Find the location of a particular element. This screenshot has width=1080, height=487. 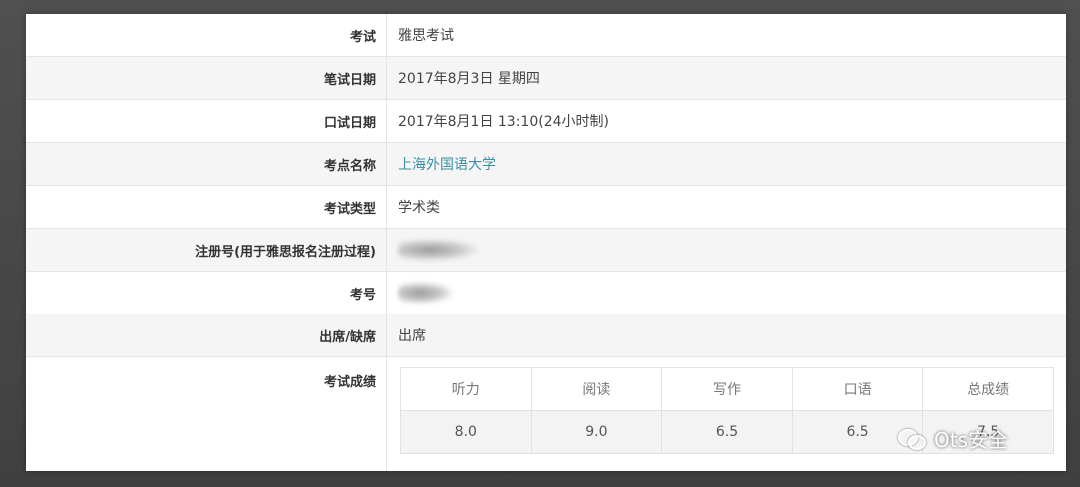

row-value-registration-number is located at coordinates (438, 250).